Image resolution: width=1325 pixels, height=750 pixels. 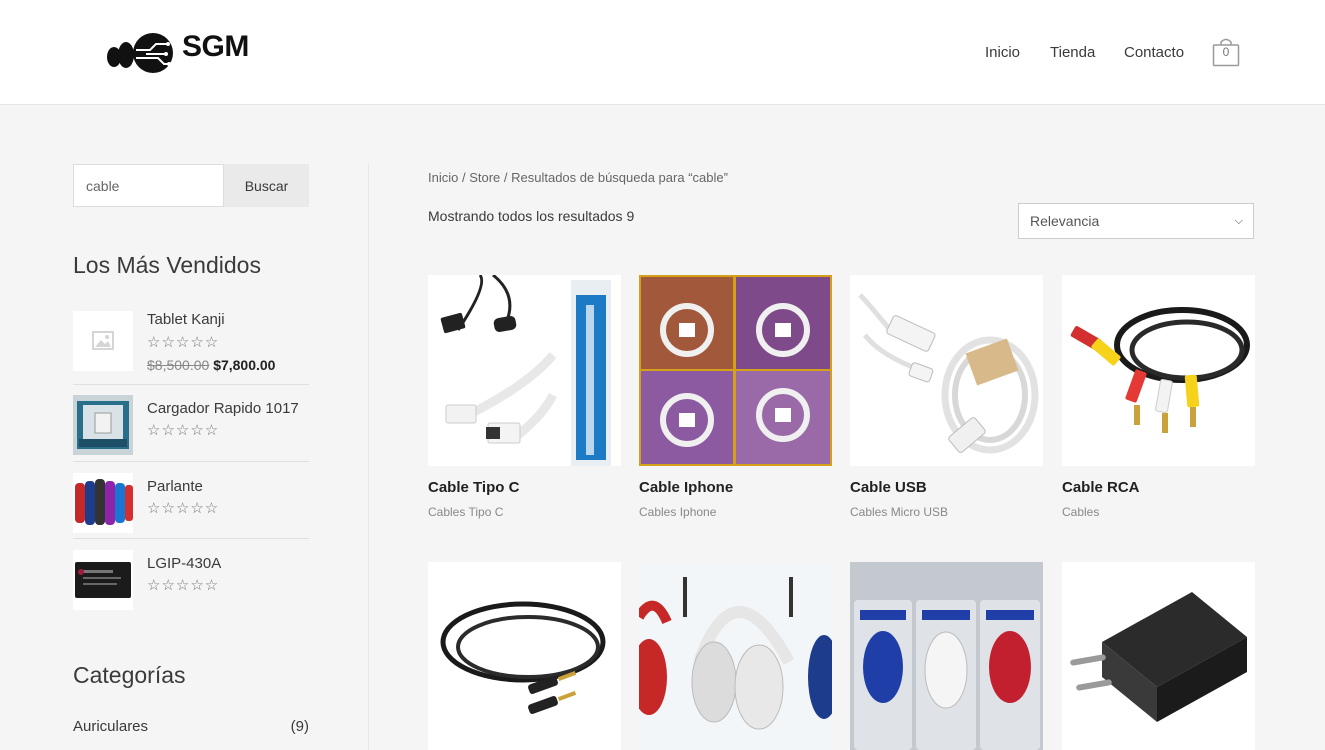 What do you see at coordinates (266, 185) in the screenshot?
I see `search-button: Buscar` at bounding box center [266, 185].